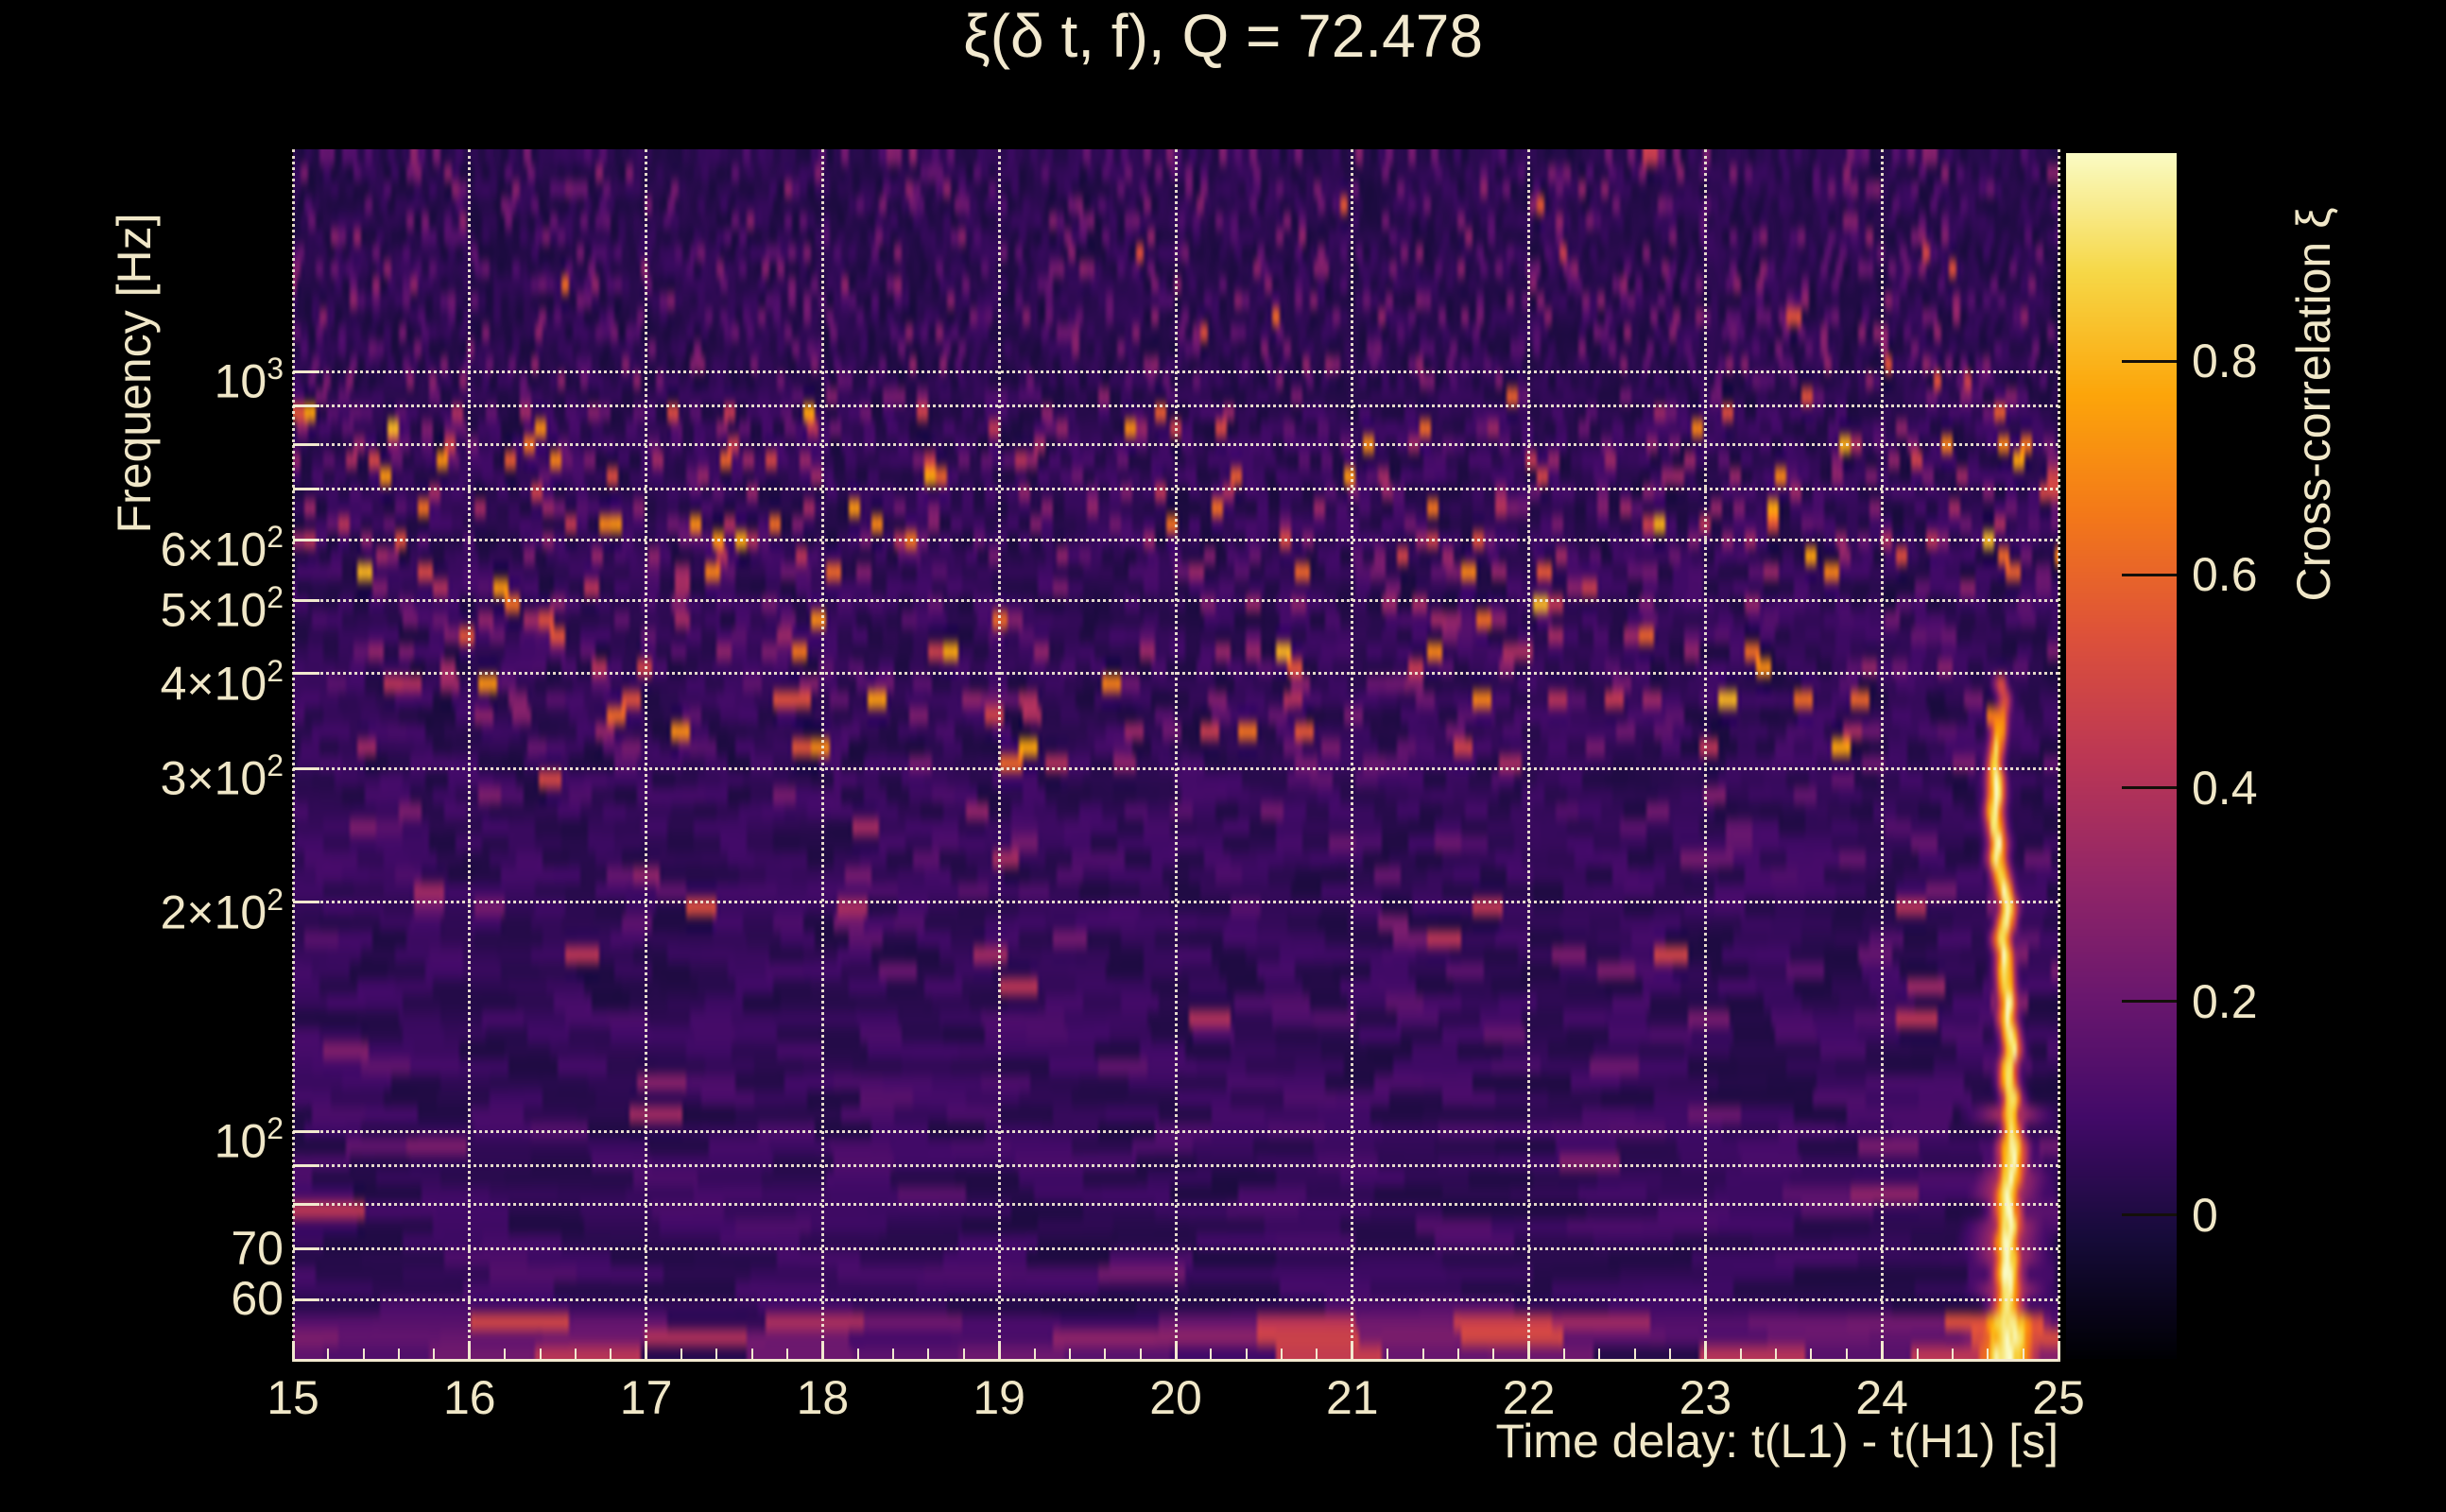  I want to click on y-tick-label: 3×102, so click(222, 777).